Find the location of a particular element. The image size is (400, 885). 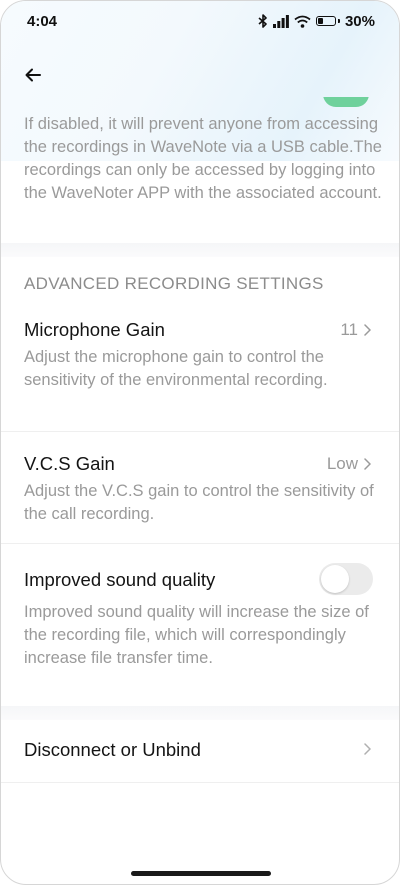

microphone-gain-value-wrap: 11 is located at coordinates (355, 330).